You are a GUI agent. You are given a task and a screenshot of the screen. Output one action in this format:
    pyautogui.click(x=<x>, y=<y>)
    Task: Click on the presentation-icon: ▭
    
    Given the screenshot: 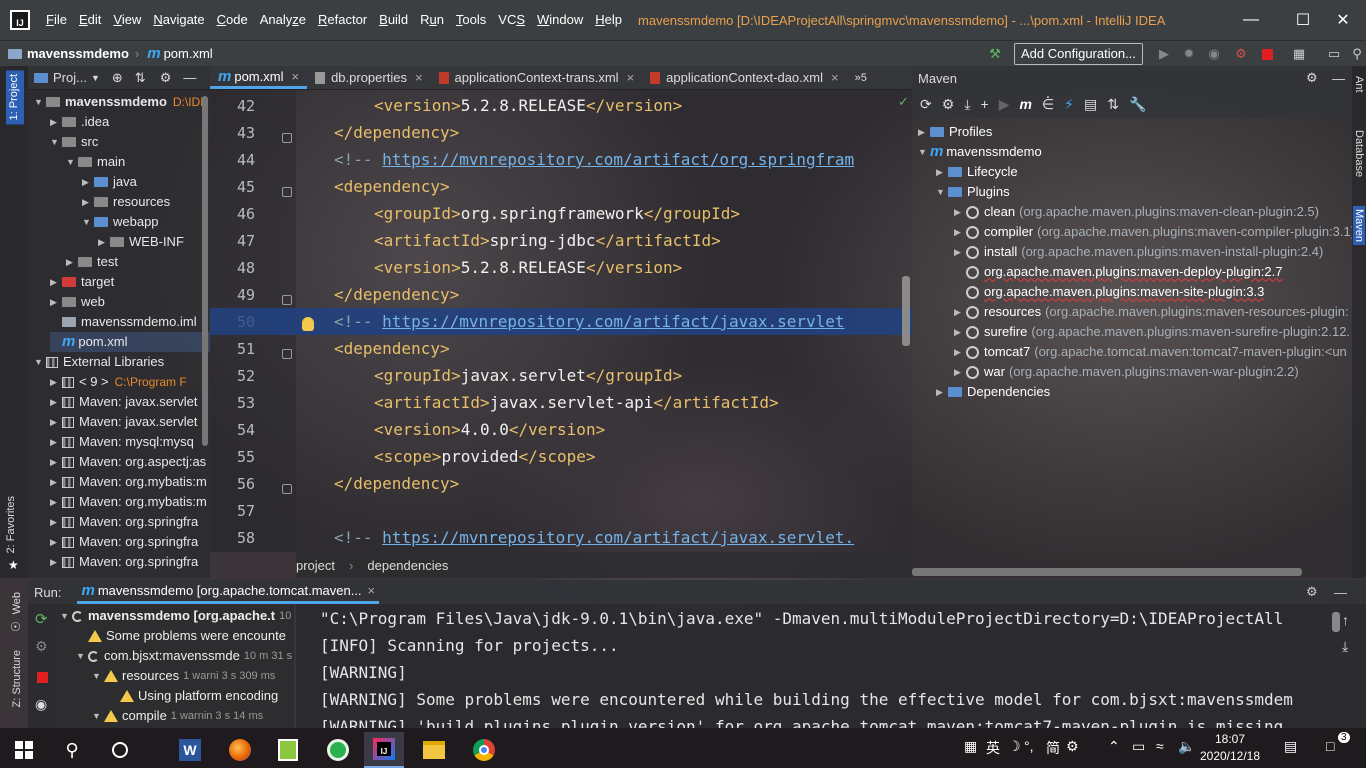 What is the action you would take?
    pyautogui.click(x=1334, y=54)
    